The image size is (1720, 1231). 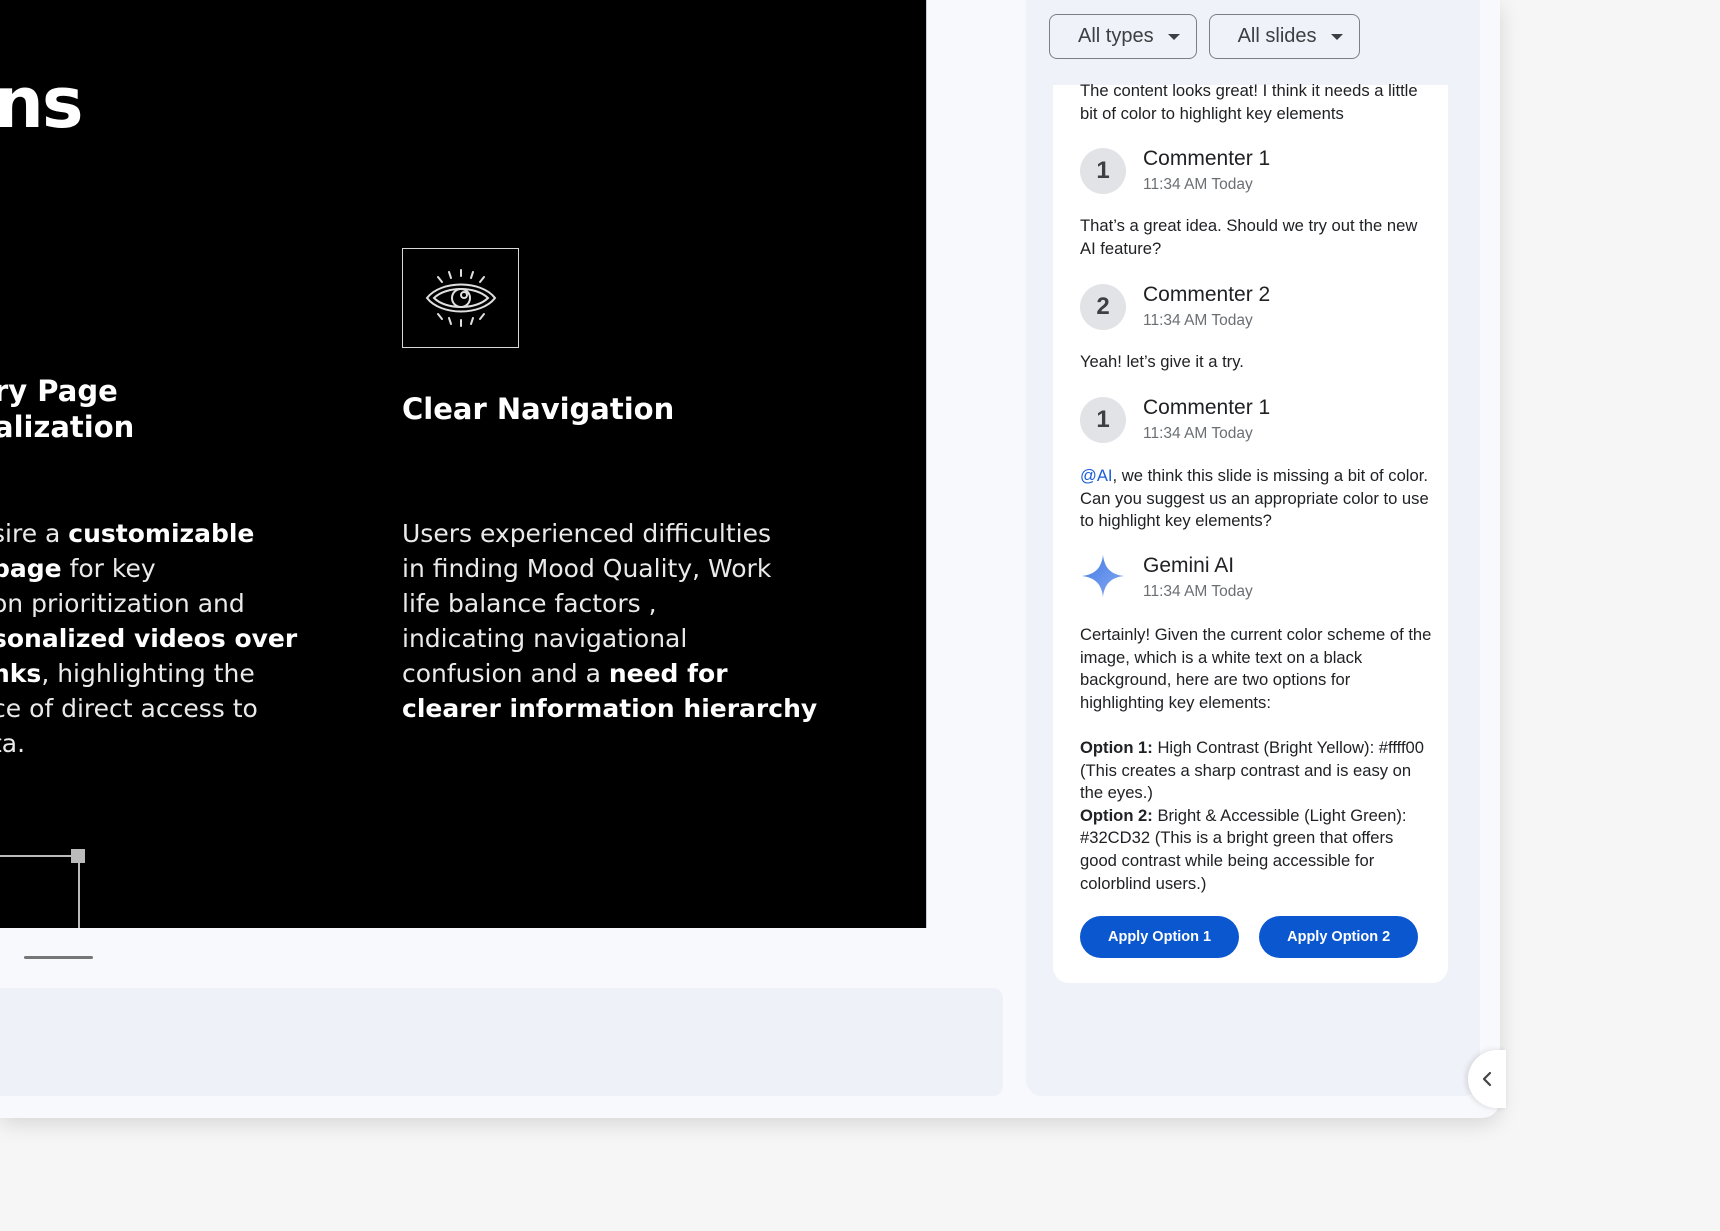 I want to click on apply-option-1-button: Apply Option 1, so click(x=1160, y=937).